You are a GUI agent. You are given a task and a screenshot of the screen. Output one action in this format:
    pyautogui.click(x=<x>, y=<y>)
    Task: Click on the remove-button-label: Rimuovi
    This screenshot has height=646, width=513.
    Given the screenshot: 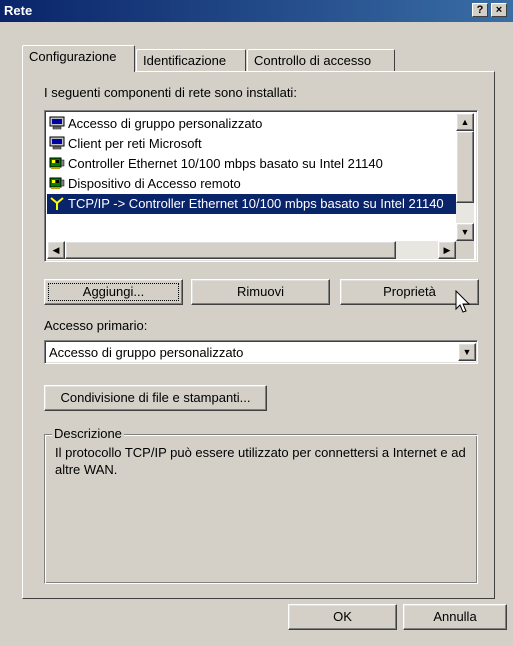 What is the action you would take?
    pyautogui.click(x=260, y=291)
    